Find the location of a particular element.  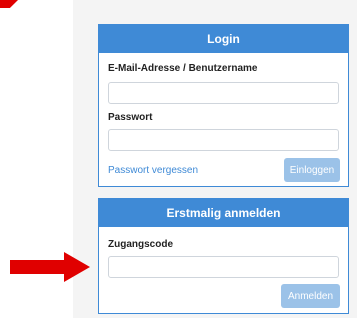

register-button: Anmelden is located at coordinates (310, 296).